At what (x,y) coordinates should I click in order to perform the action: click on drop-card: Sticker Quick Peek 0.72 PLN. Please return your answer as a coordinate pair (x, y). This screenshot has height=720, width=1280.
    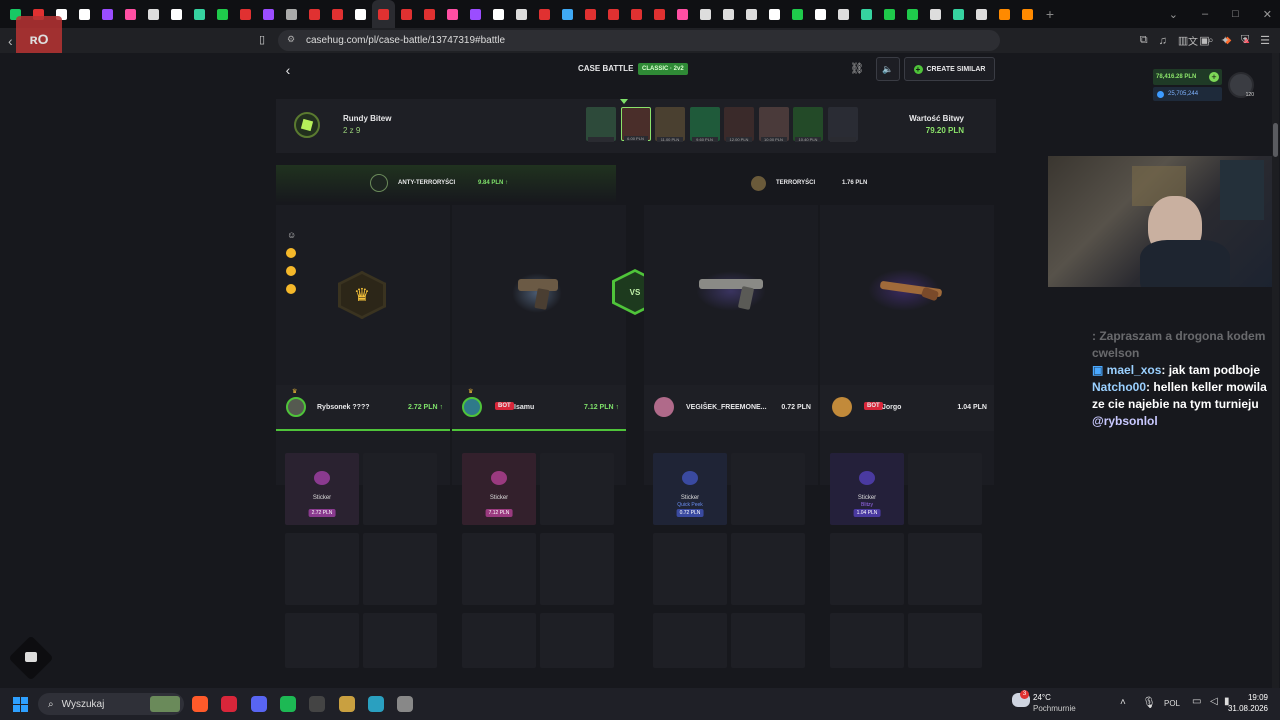
    Looking at the image, I should click on (690, 489).